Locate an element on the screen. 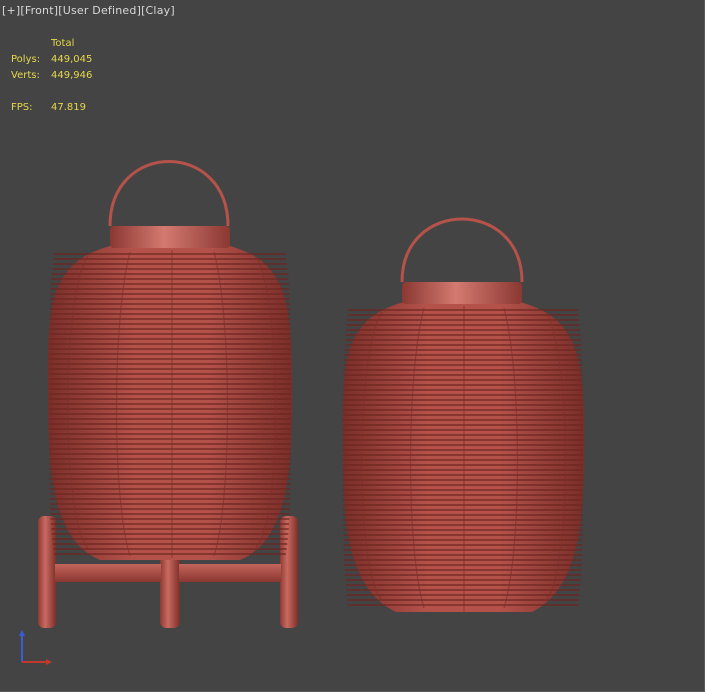 Image resolution: width=705 pixels, height=692 pixels. axis-gizmo is located at coordinates (35, 647).